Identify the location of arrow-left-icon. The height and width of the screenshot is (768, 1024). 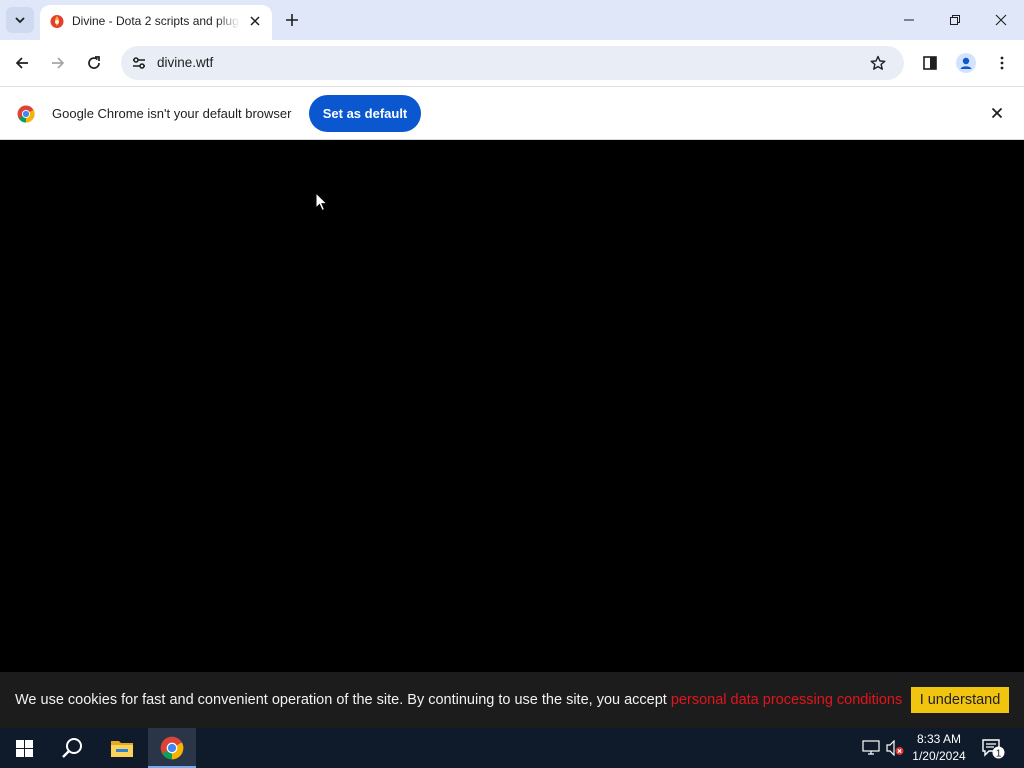
(21, 63).